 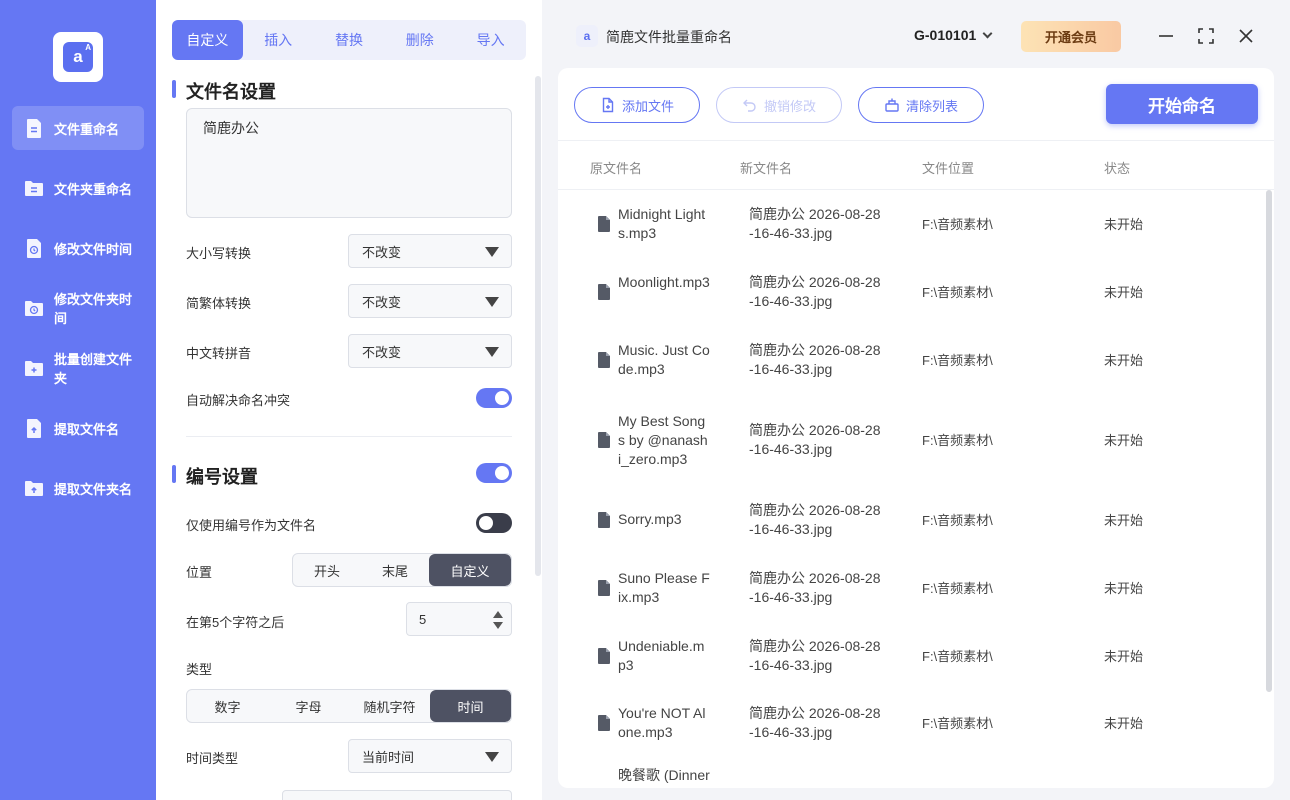 What do you see at coordinates (931, 106) in the screenshot?
I see `clear-list-label: 清除列表` at bounding box center [931, 106].